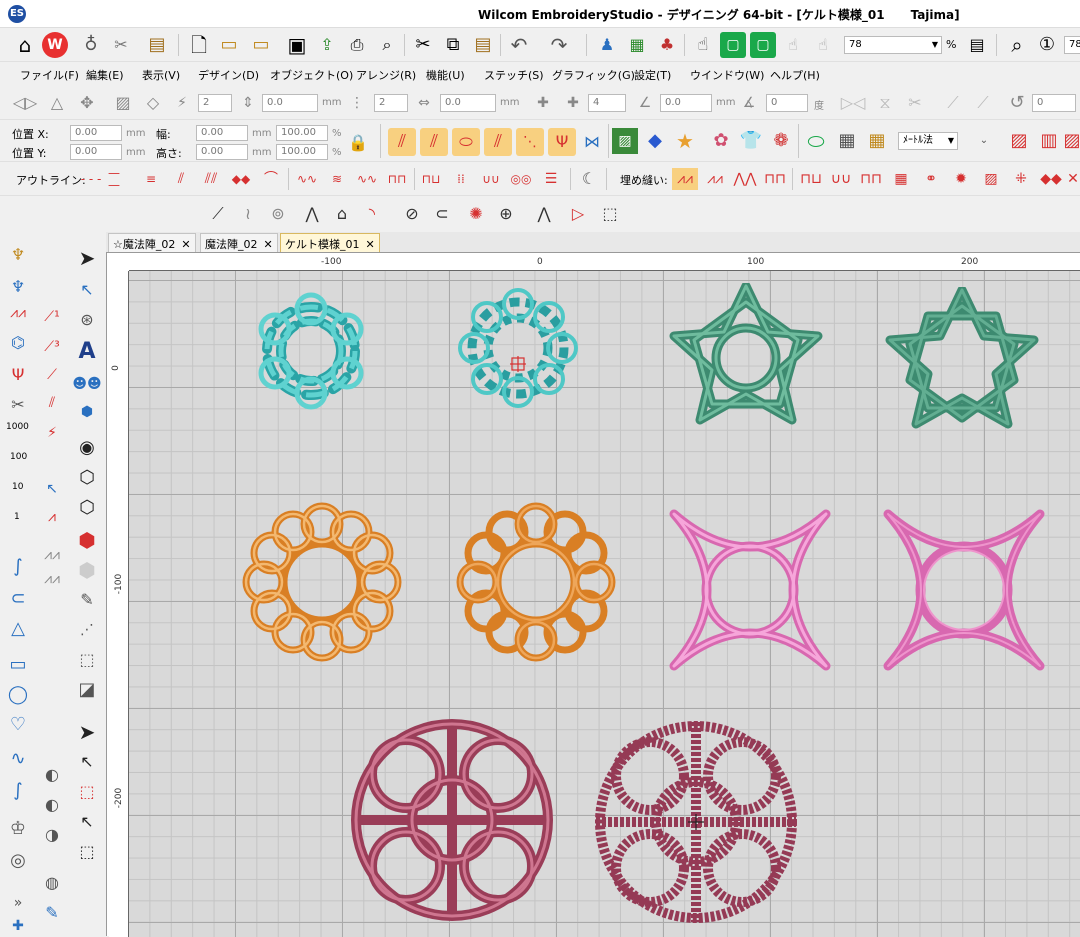 This screenshot has height=937, width=1080. I want to click on fill-diamond-grid-icon: ⁜, so click(1021, 179).